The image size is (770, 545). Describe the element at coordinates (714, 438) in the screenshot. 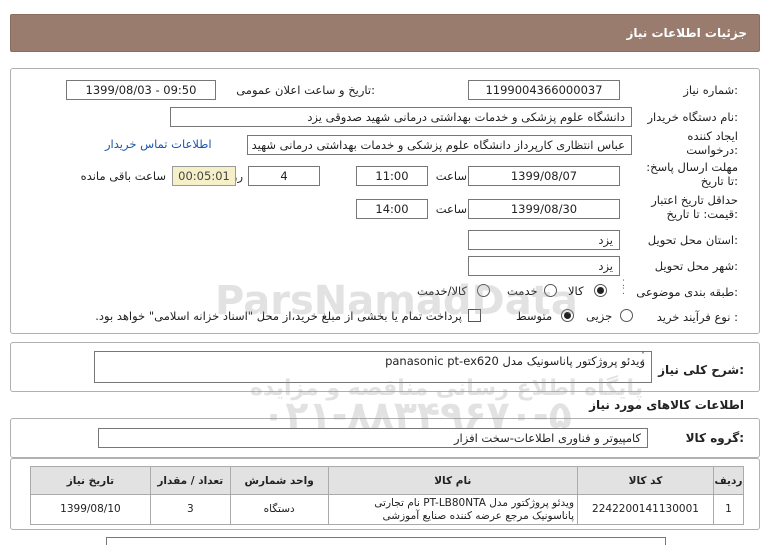

I see `goods-group-label: گروه کالا:` at that location.